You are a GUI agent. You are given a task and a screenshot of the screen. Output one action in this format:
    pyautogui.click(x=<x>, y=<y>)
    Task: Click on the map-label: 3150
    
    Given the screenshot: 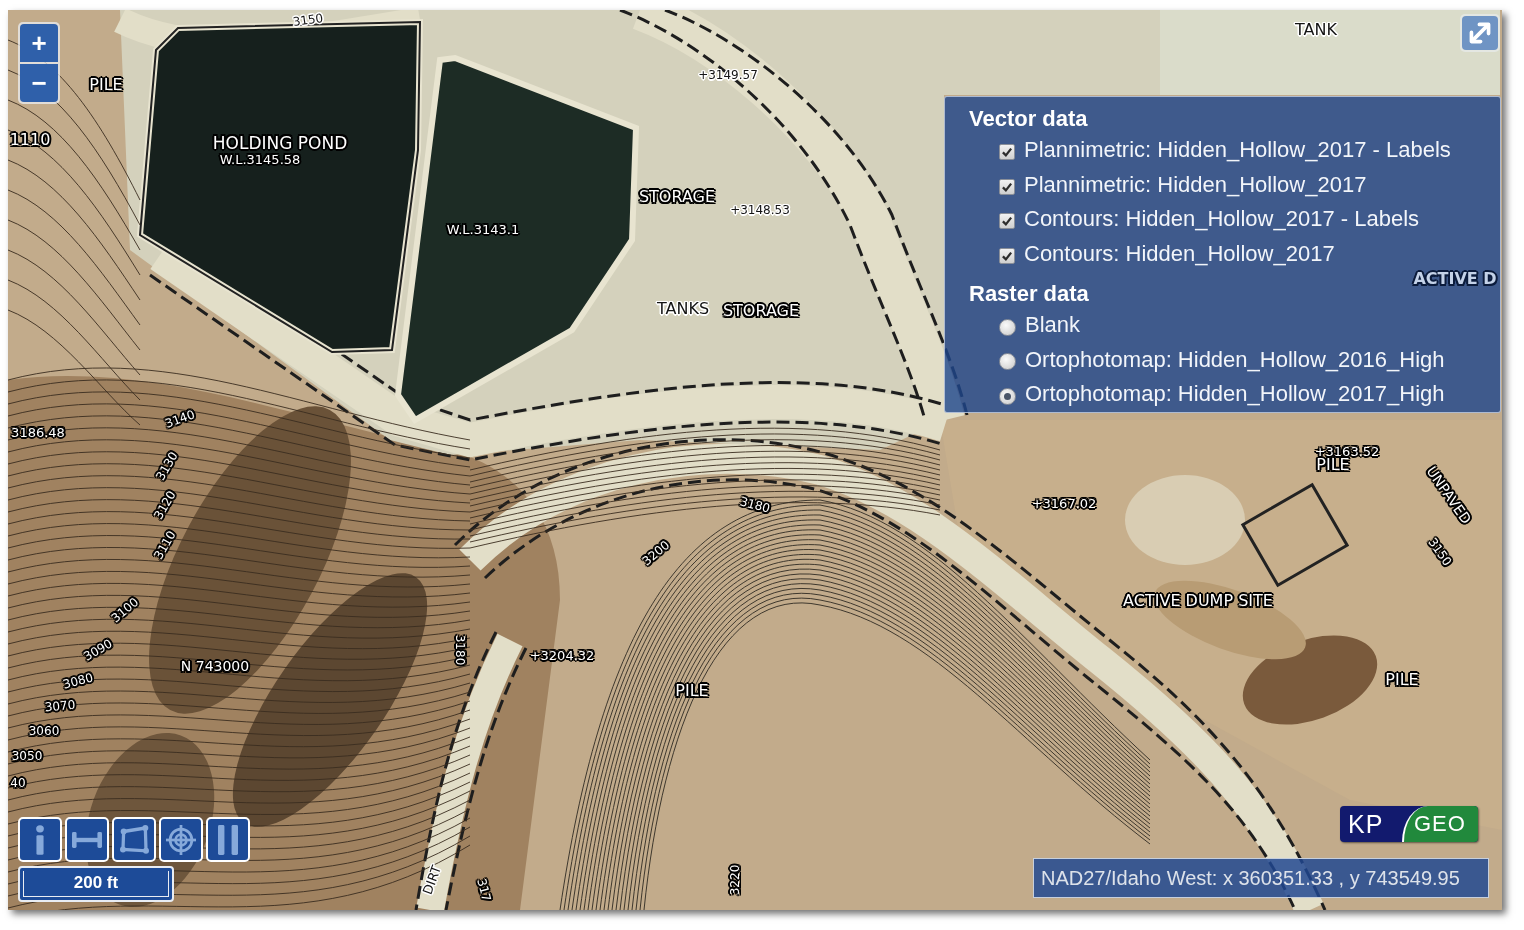 What is the action you would take?
    pyautogui.click(x=308, y=20)
    